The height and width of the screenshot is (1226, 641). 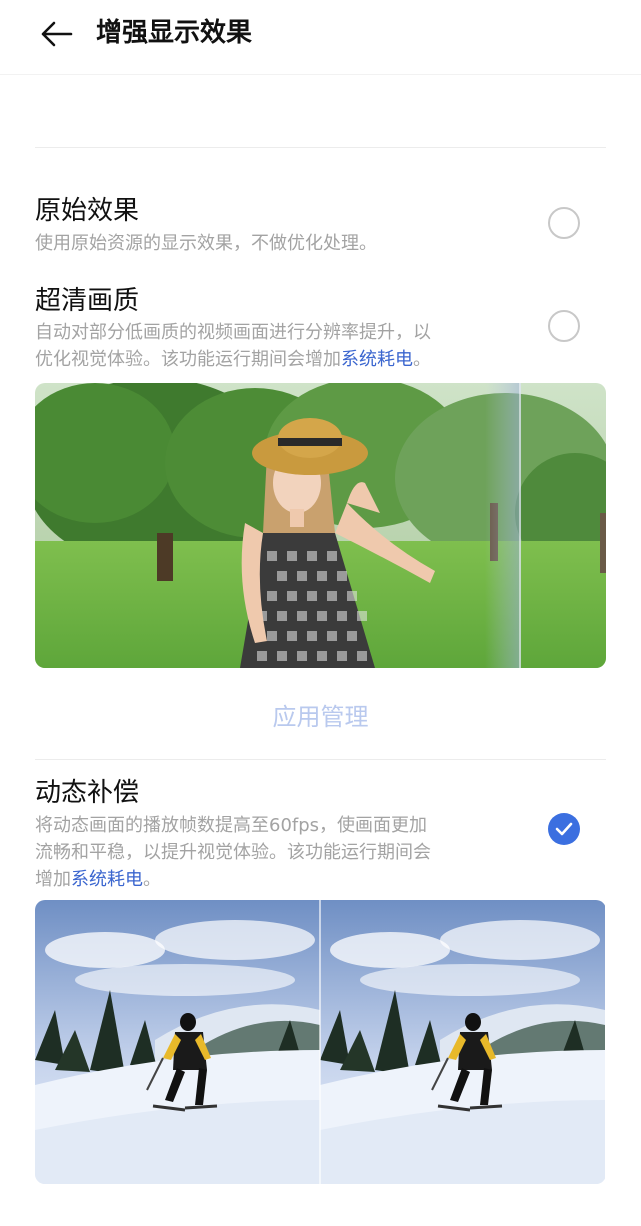 I want to click on option-description: 使用原始资源的显示效果，不做优化处理。, so click(x=206, y=243).